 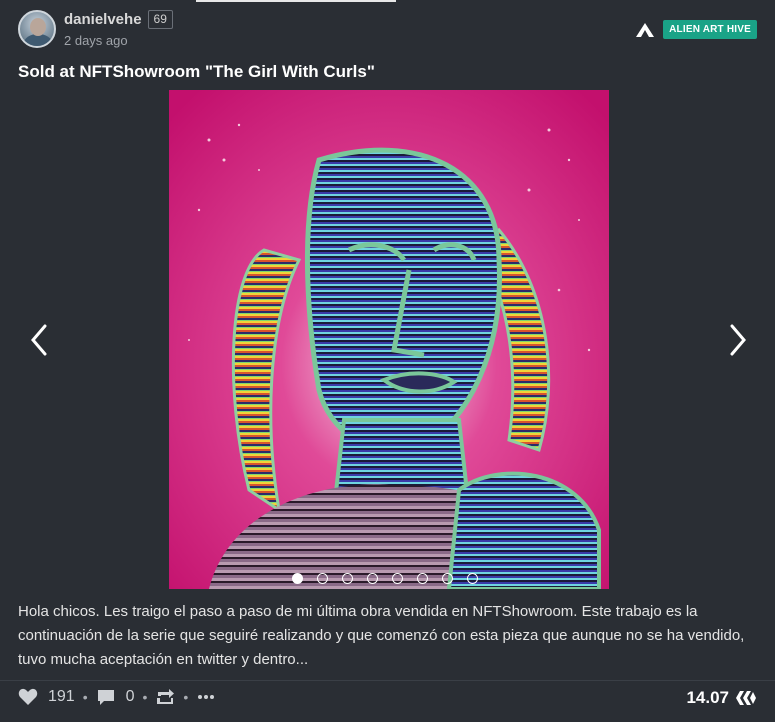 What do you see at coordinates (710, 29) in the screenshot?
I see `community-badge: ALIEN ART HIVE` at bounding box center [710, 29].